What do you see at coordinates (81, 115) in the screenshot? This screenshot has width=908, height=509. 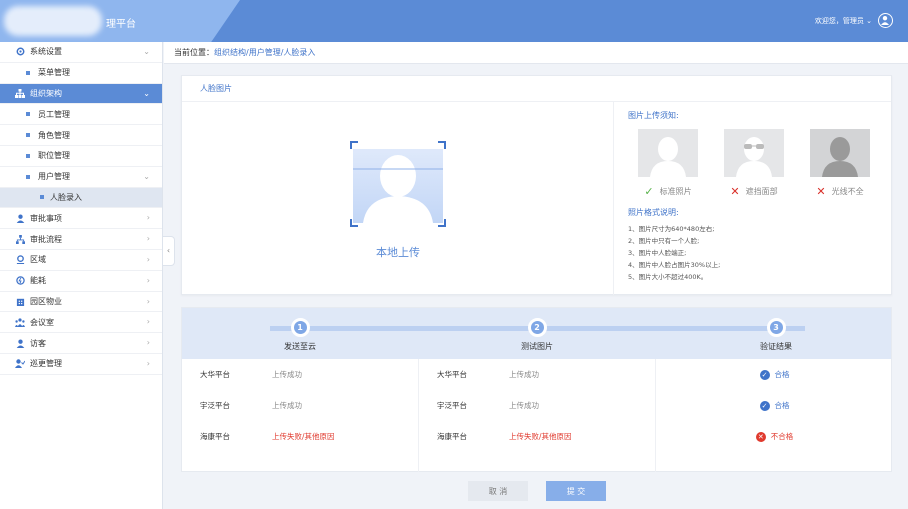 I see `sidebar-item-sub: 员工管理` at bounding box center [81, 115].